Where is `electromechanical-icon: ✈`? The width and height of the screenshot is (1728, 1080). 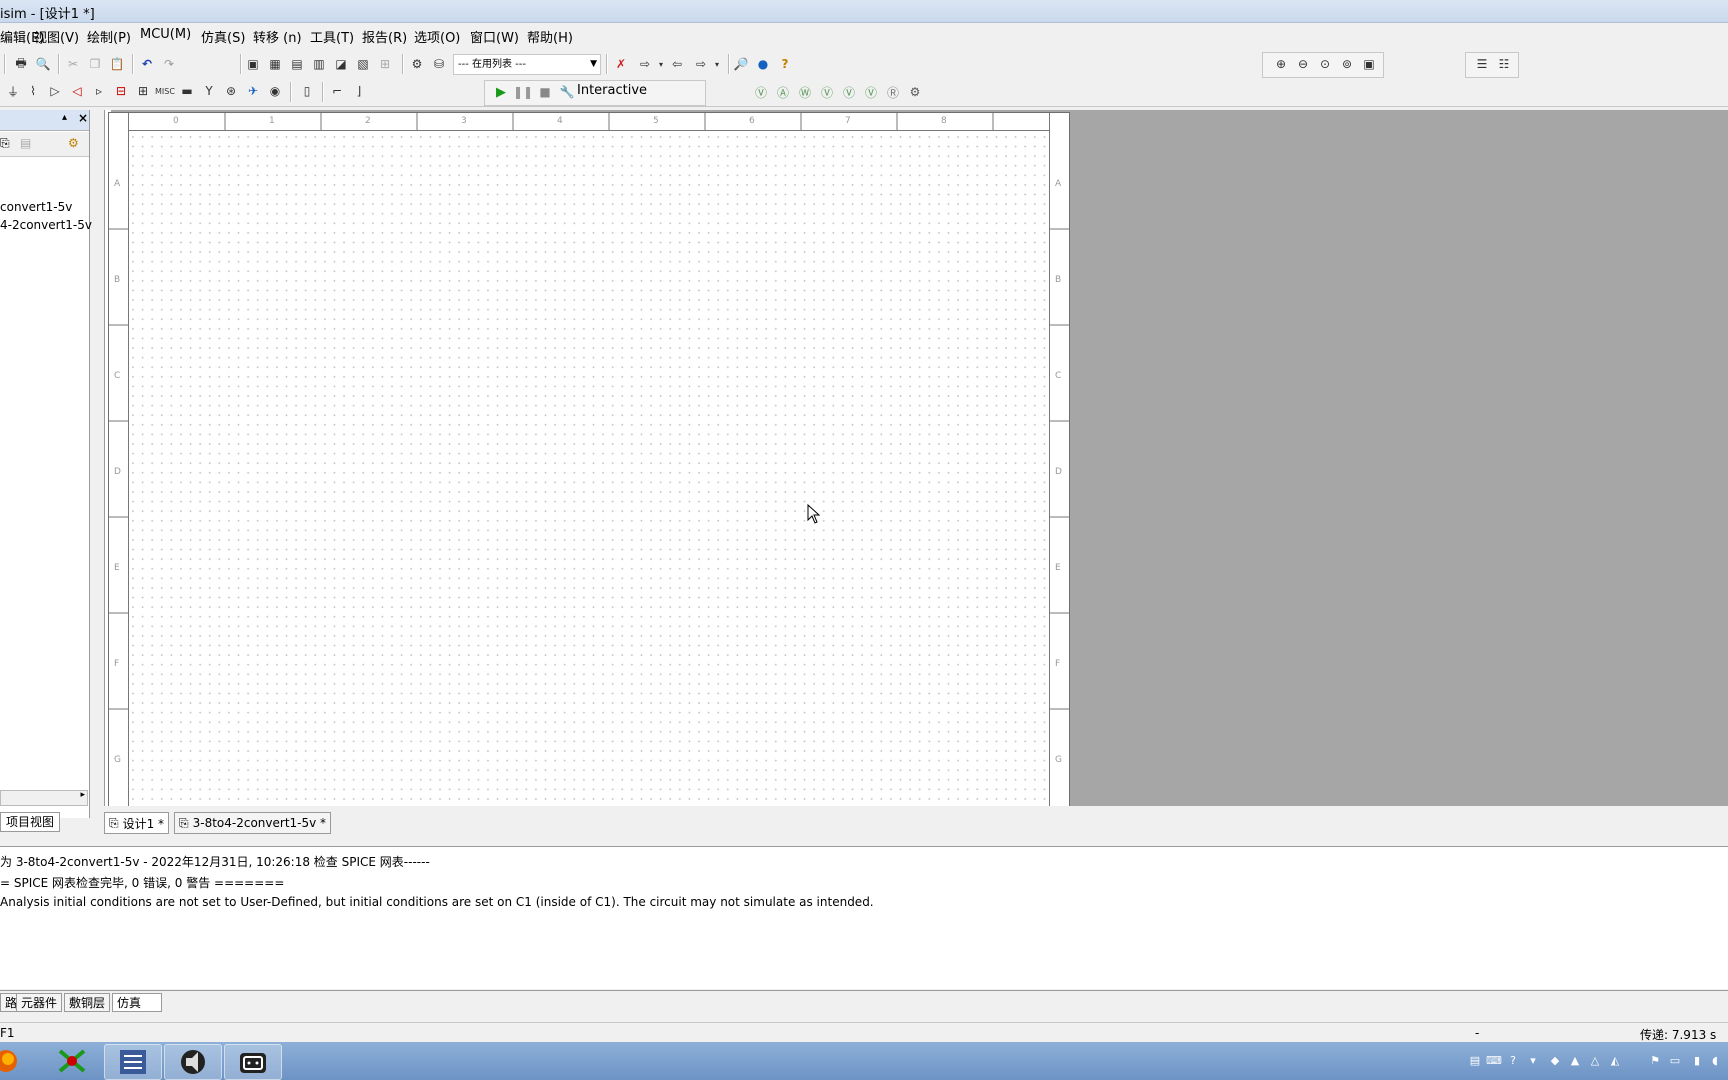
electromechanical-icon: ✈ is located at coordinates (253, 91).